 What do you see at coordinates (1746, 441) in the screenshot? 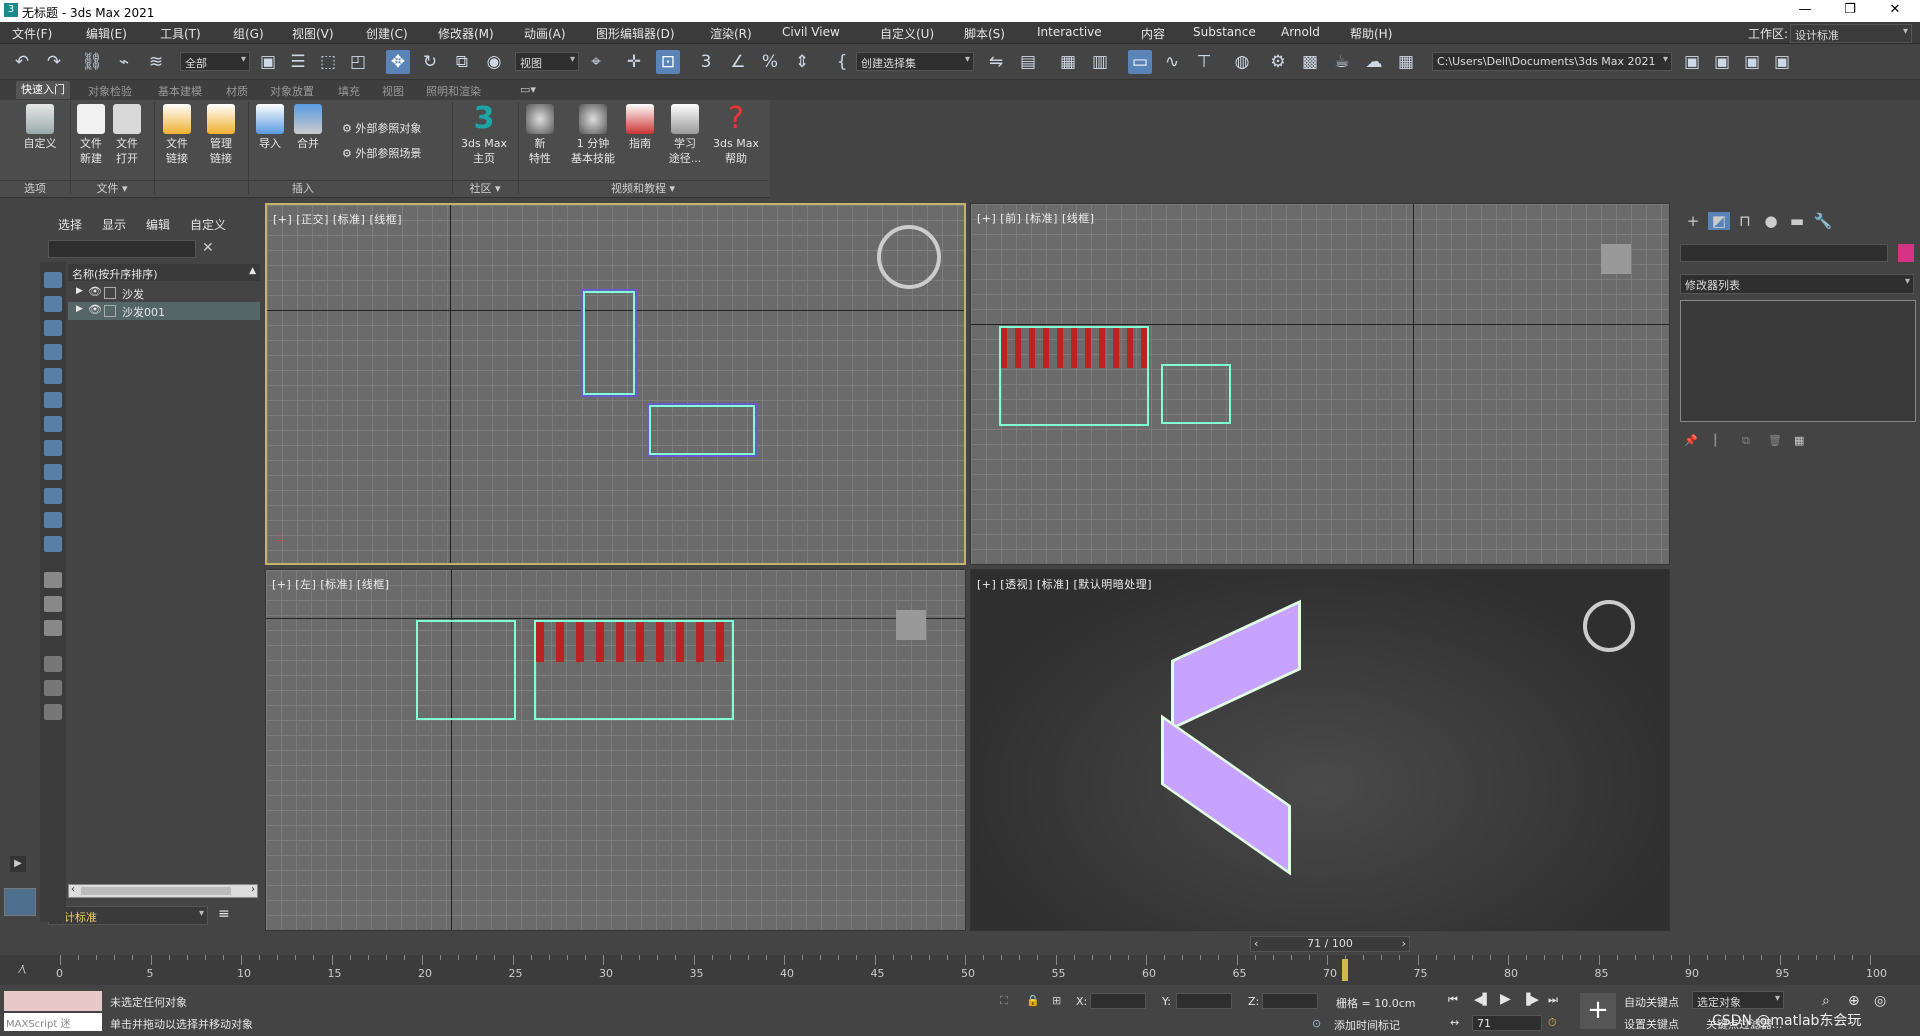
I see `make-unique-icon: ⧉` at bounding box center [1746, 441].